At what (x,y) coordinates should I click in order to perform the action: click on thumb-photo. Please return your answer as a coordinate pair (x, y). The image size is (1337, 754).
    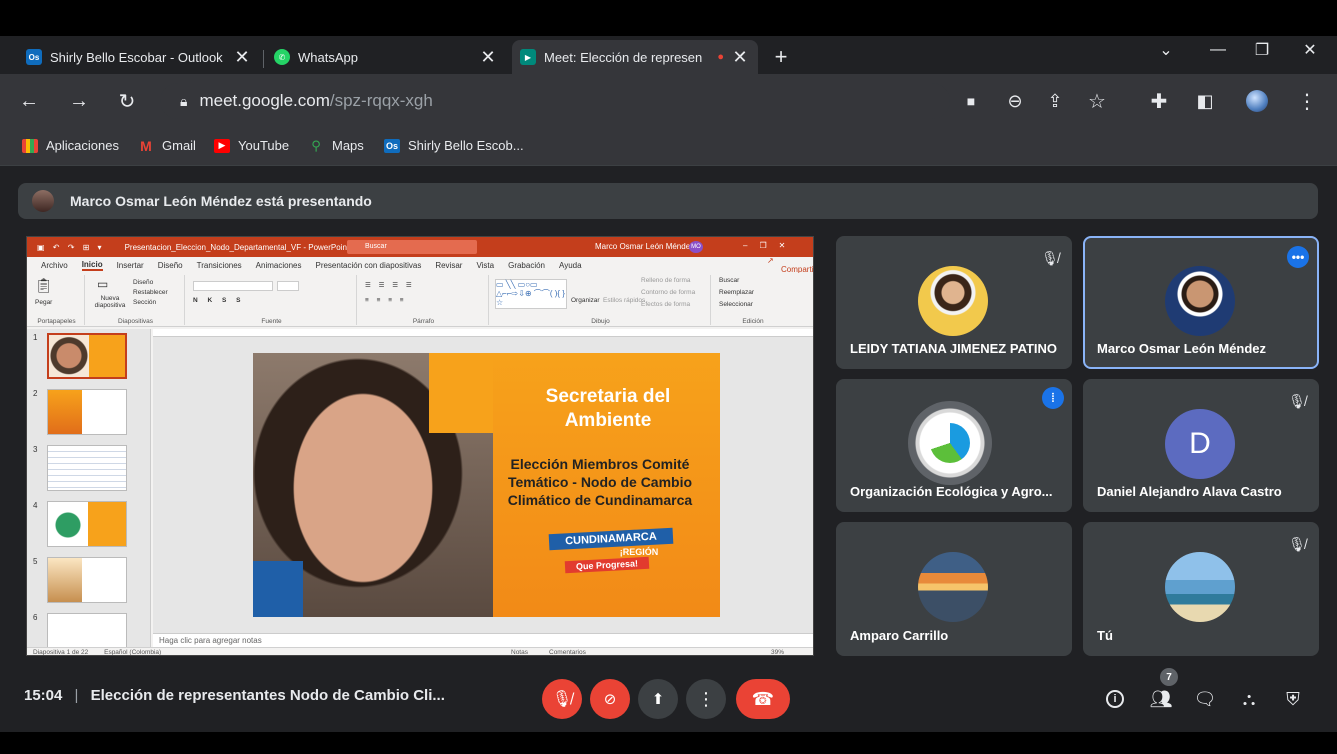
    Looking at the image, I should click on (68, 524).